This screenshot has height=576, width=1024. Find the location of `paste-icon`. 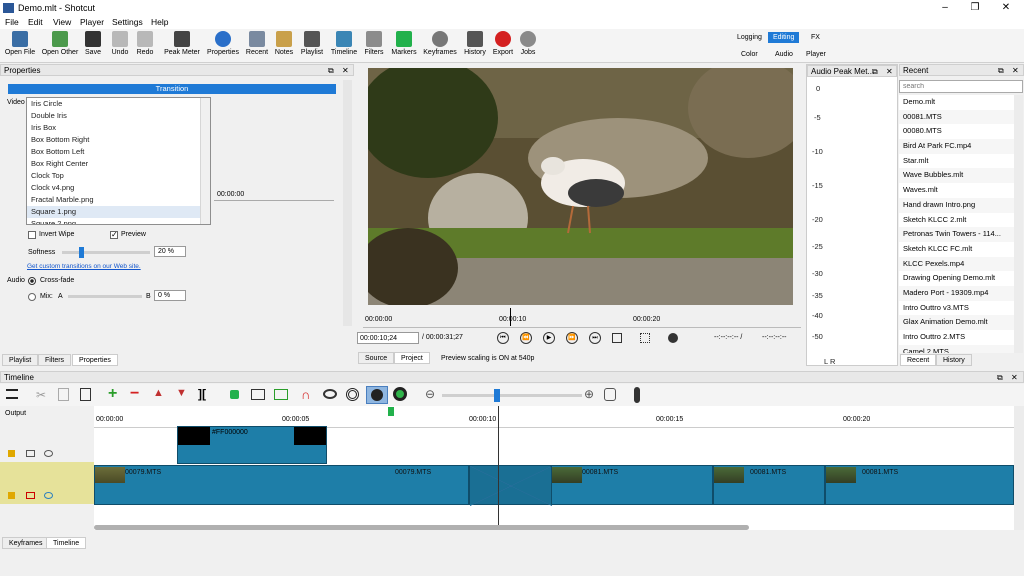

paste-icon is located at coordinates (85, 394).